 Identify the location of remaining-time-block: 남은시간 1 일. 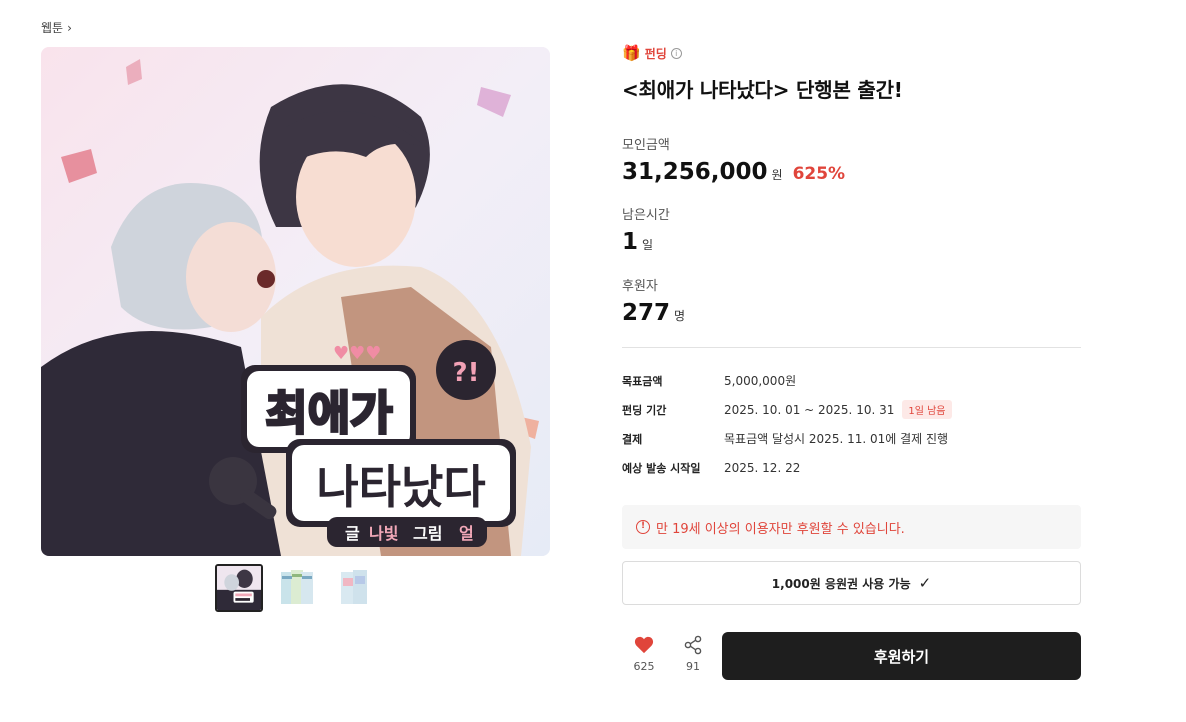
(646, 229).